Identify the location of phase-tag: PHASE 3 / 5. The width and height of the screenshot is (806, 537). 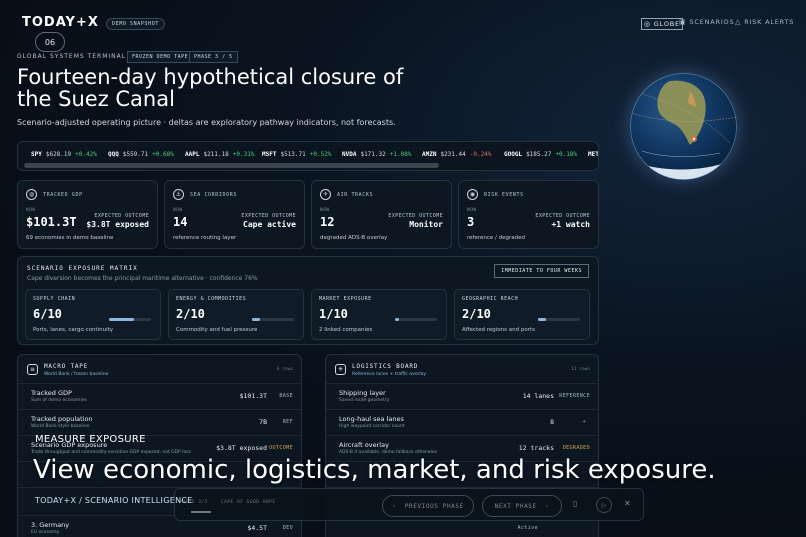
(213, 57).